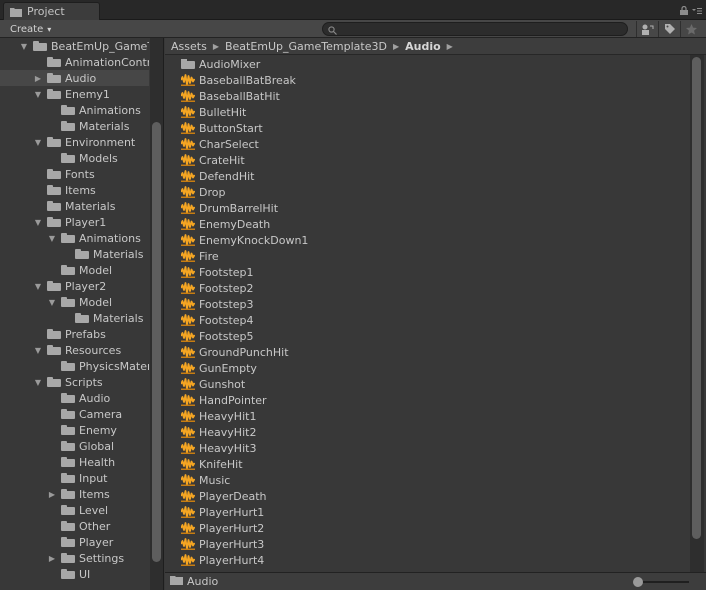 The width and height of the screenshot is (706, 590). I want to click on tree-item: ▼ BeatEmUp_GameTemplate3D, so click(74, 46).